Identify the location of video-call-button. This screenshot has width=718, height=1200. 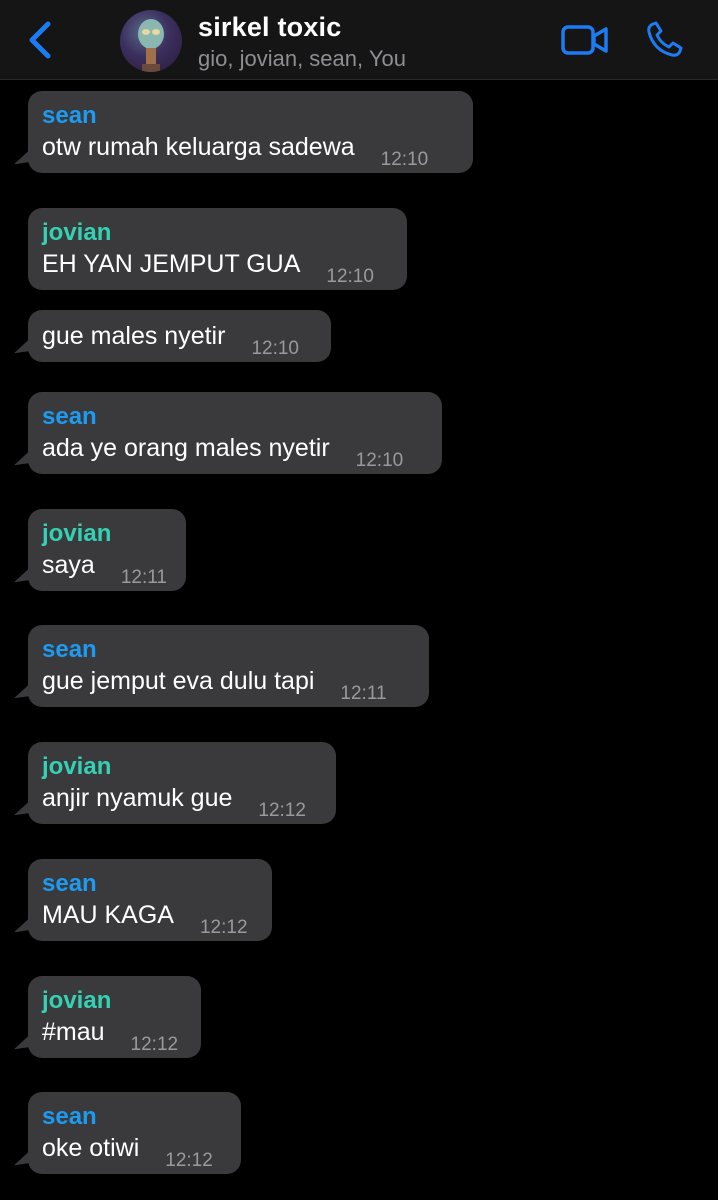
(585, 40).